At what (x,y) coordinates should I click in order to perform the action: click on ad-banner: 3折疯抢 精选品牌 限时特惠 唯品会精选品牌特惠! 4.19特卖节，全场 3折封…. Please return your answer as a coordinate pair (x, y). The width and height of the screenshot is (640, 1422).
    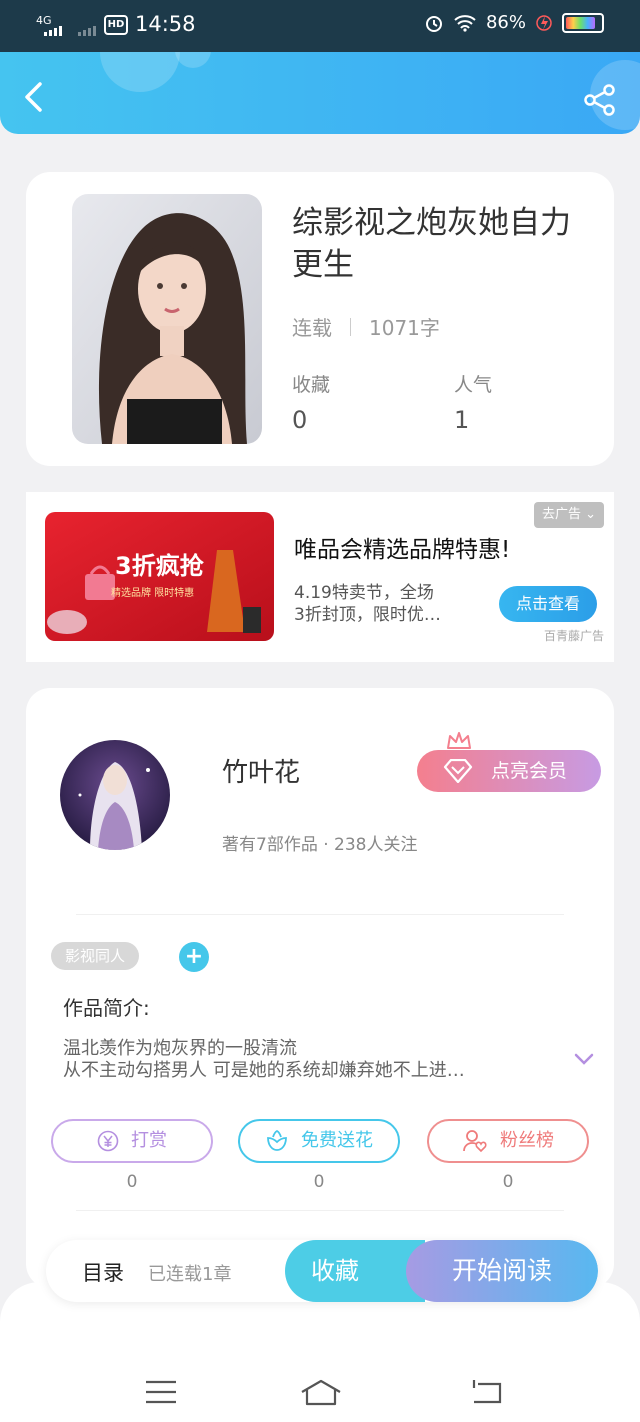
    Looking at the image, I should click on (320, 577).